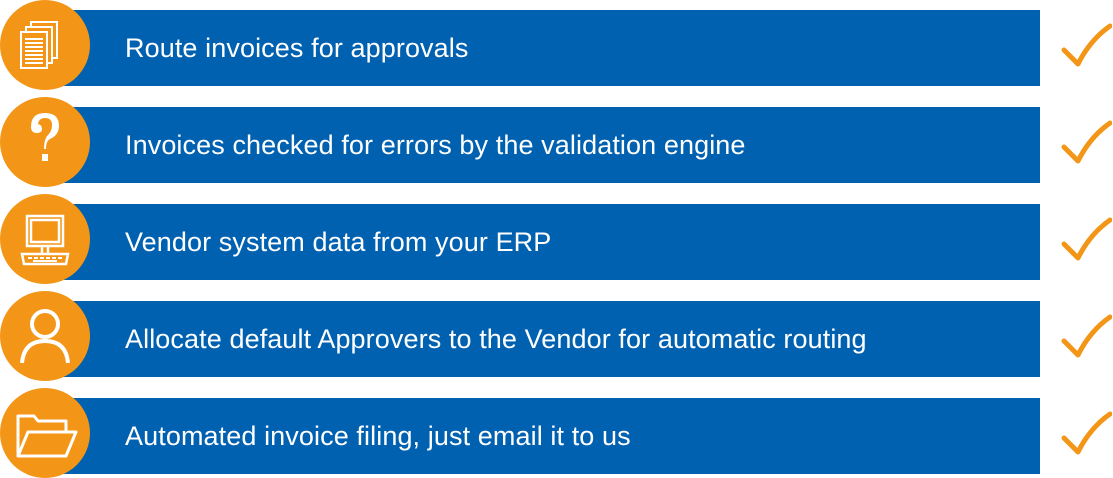 The width and height of the screenshot is (1113, 478). What do you see at coordinates (45, 45) in the screenshot?
I see `documents-icon` at bounding box center [45, 45].